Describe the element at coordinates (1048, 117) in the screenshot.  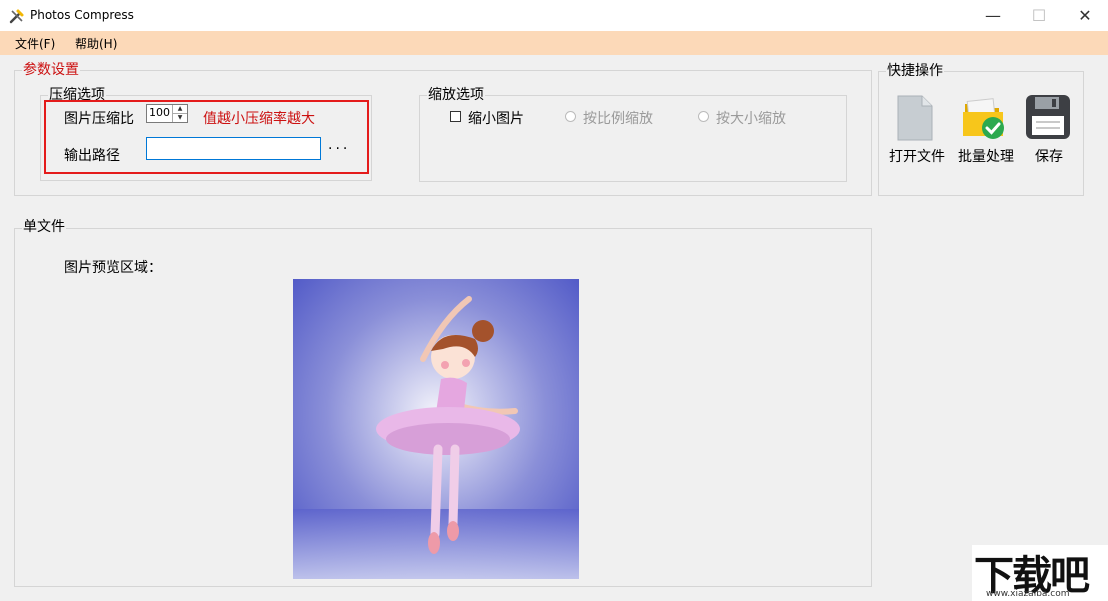
I see `floppy-disk-icon` at that location.